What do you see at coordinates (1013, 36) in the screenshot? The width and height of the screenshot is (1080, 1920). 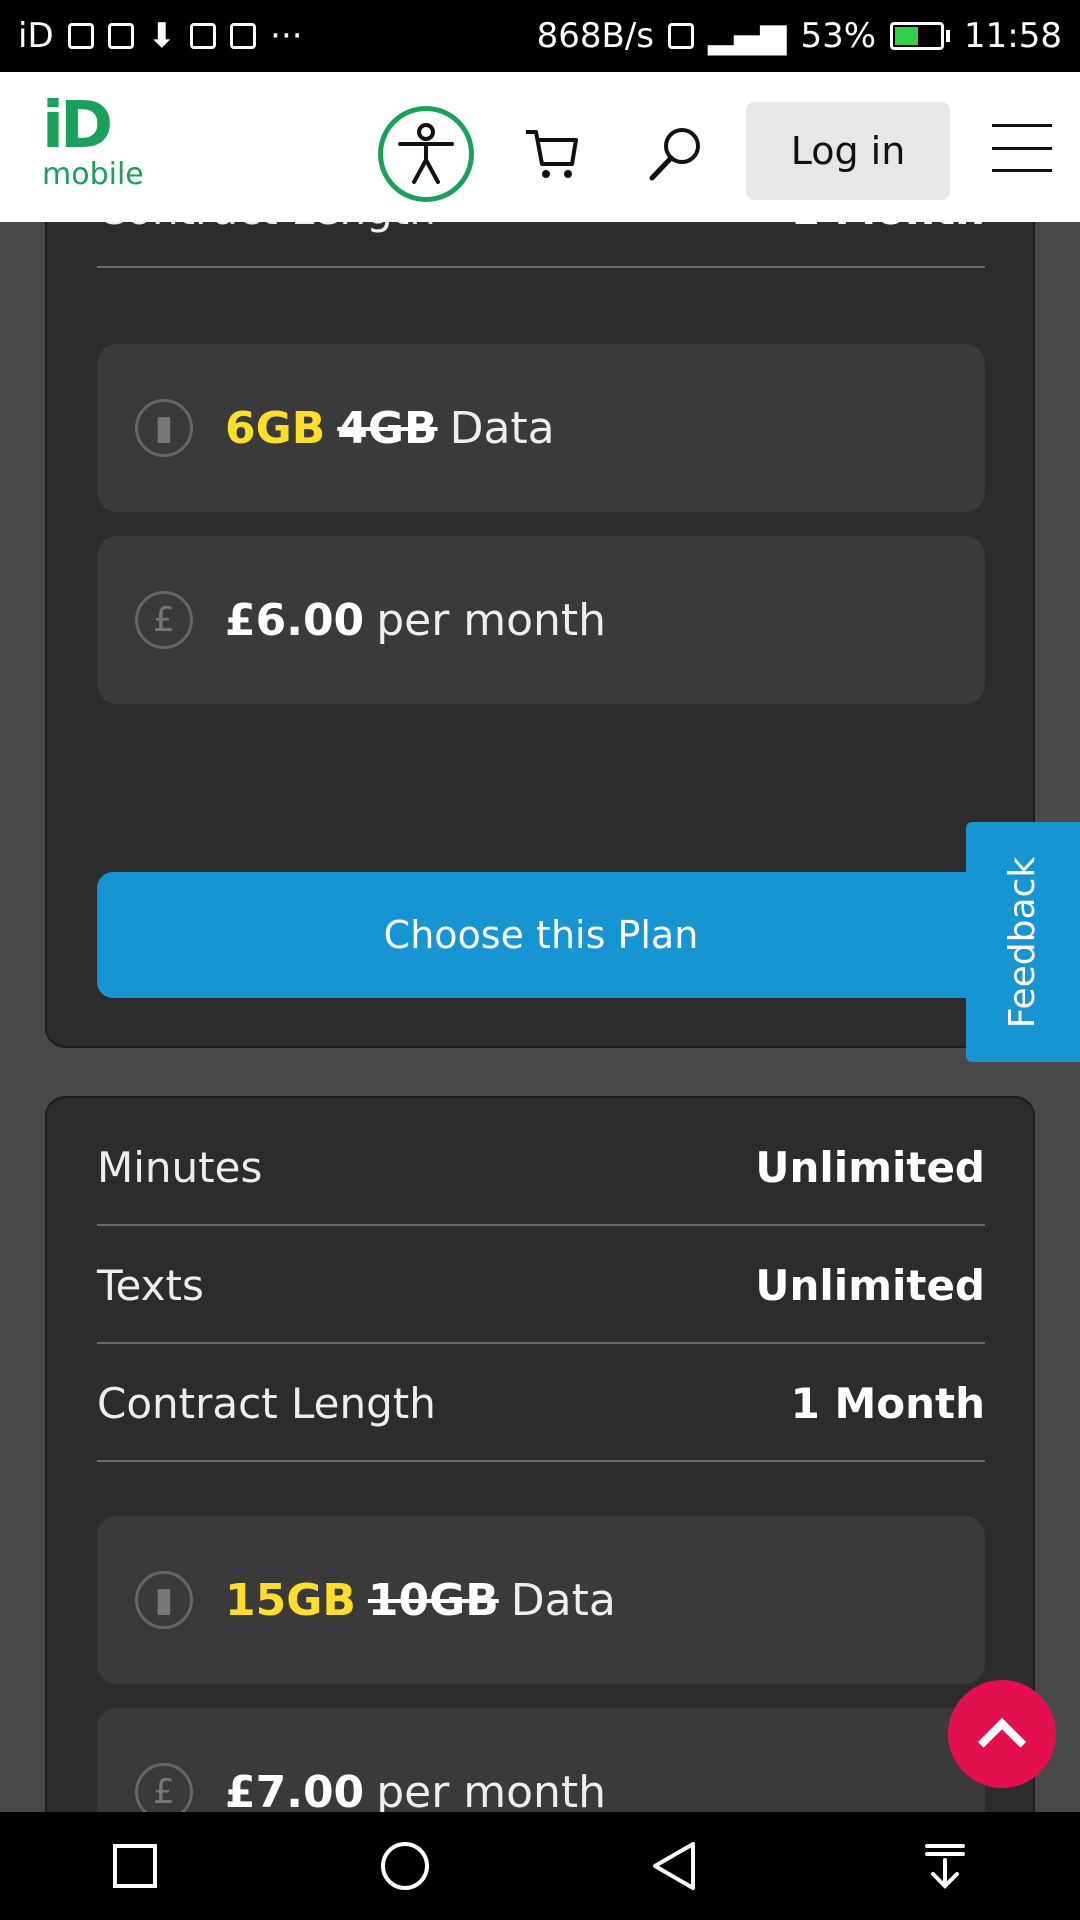 I see `clock: 11:58` at bounding box center [1013, 36].